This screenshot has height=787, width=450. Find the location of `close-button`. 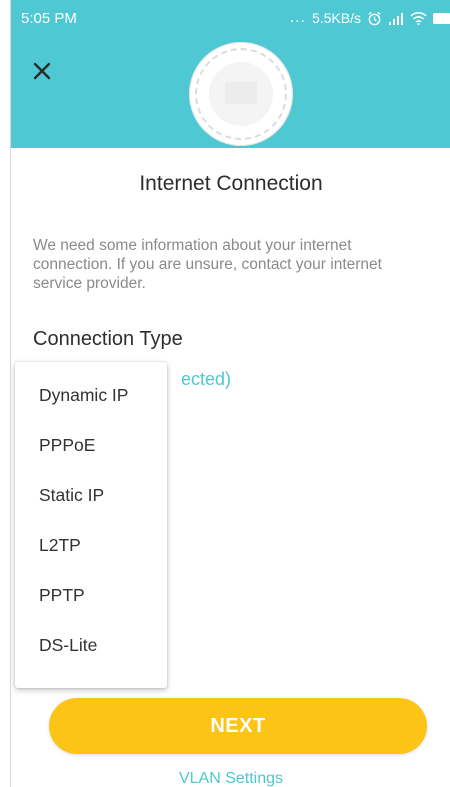

close-button is located at coordinates (42, 71).